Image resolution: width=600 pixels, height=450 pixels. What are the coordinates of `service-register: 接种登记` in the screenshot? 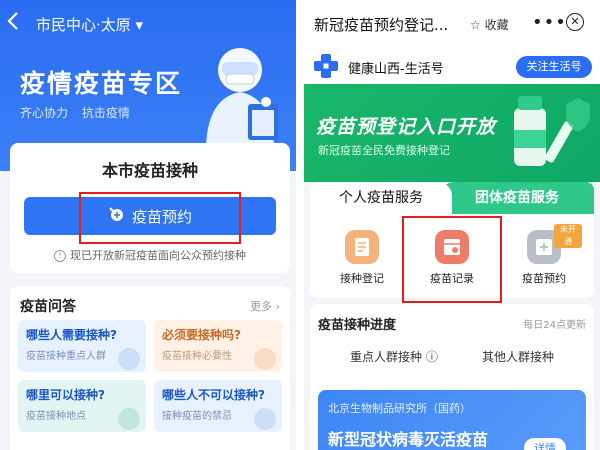 It's located at (362, 259).